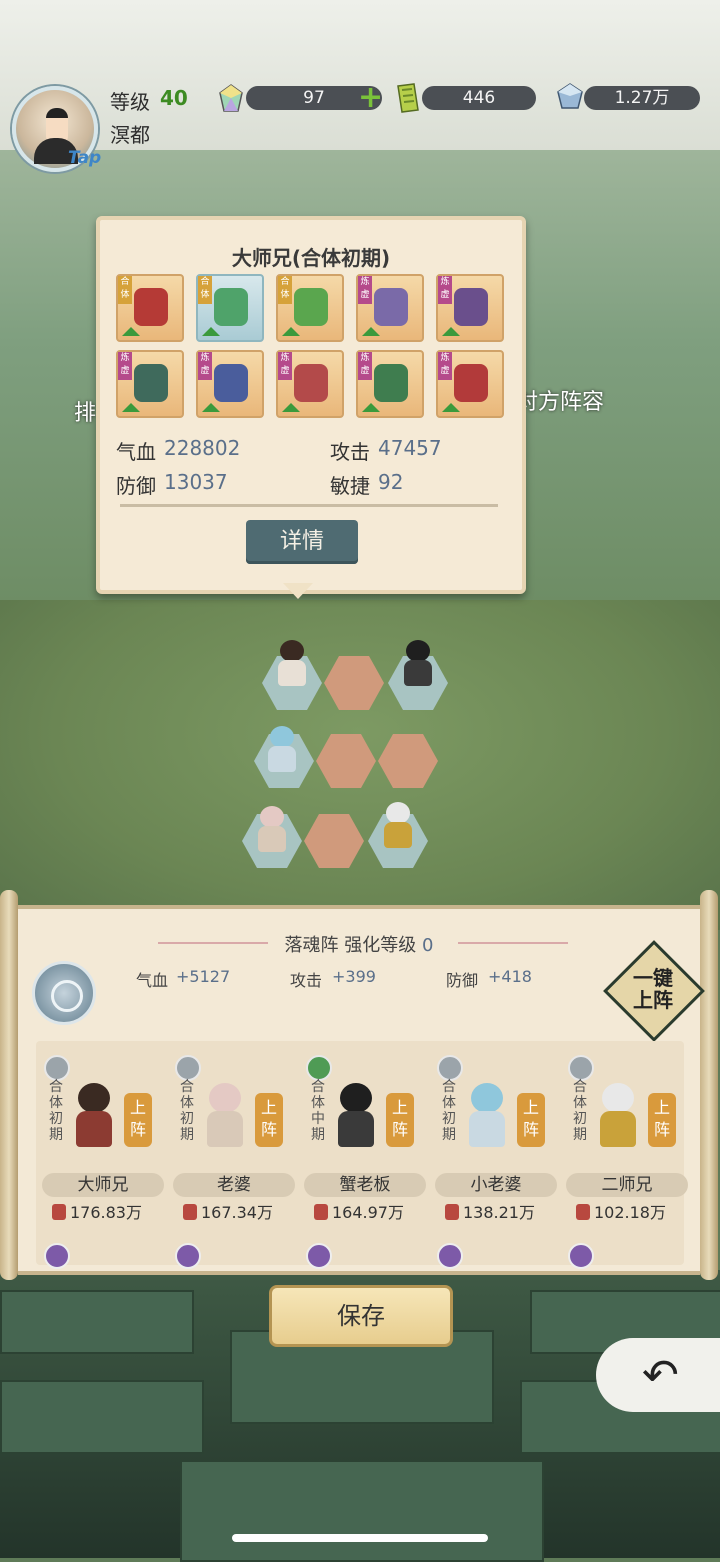  I want to click on hero-power-value: 138.21万, so click(499, 1212).